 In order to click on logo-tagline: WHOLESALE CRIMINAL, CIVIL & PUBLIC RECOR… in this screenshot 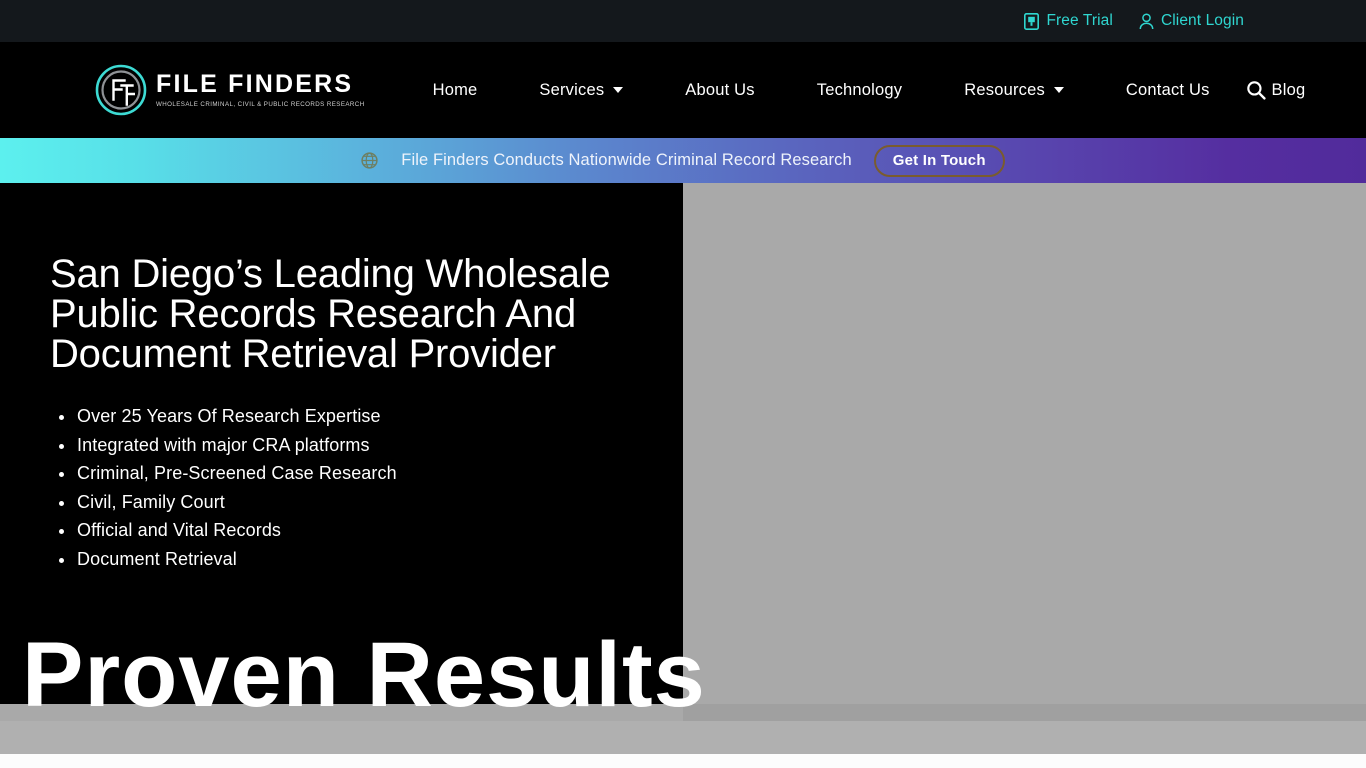, I will do `click(260, 104)`.